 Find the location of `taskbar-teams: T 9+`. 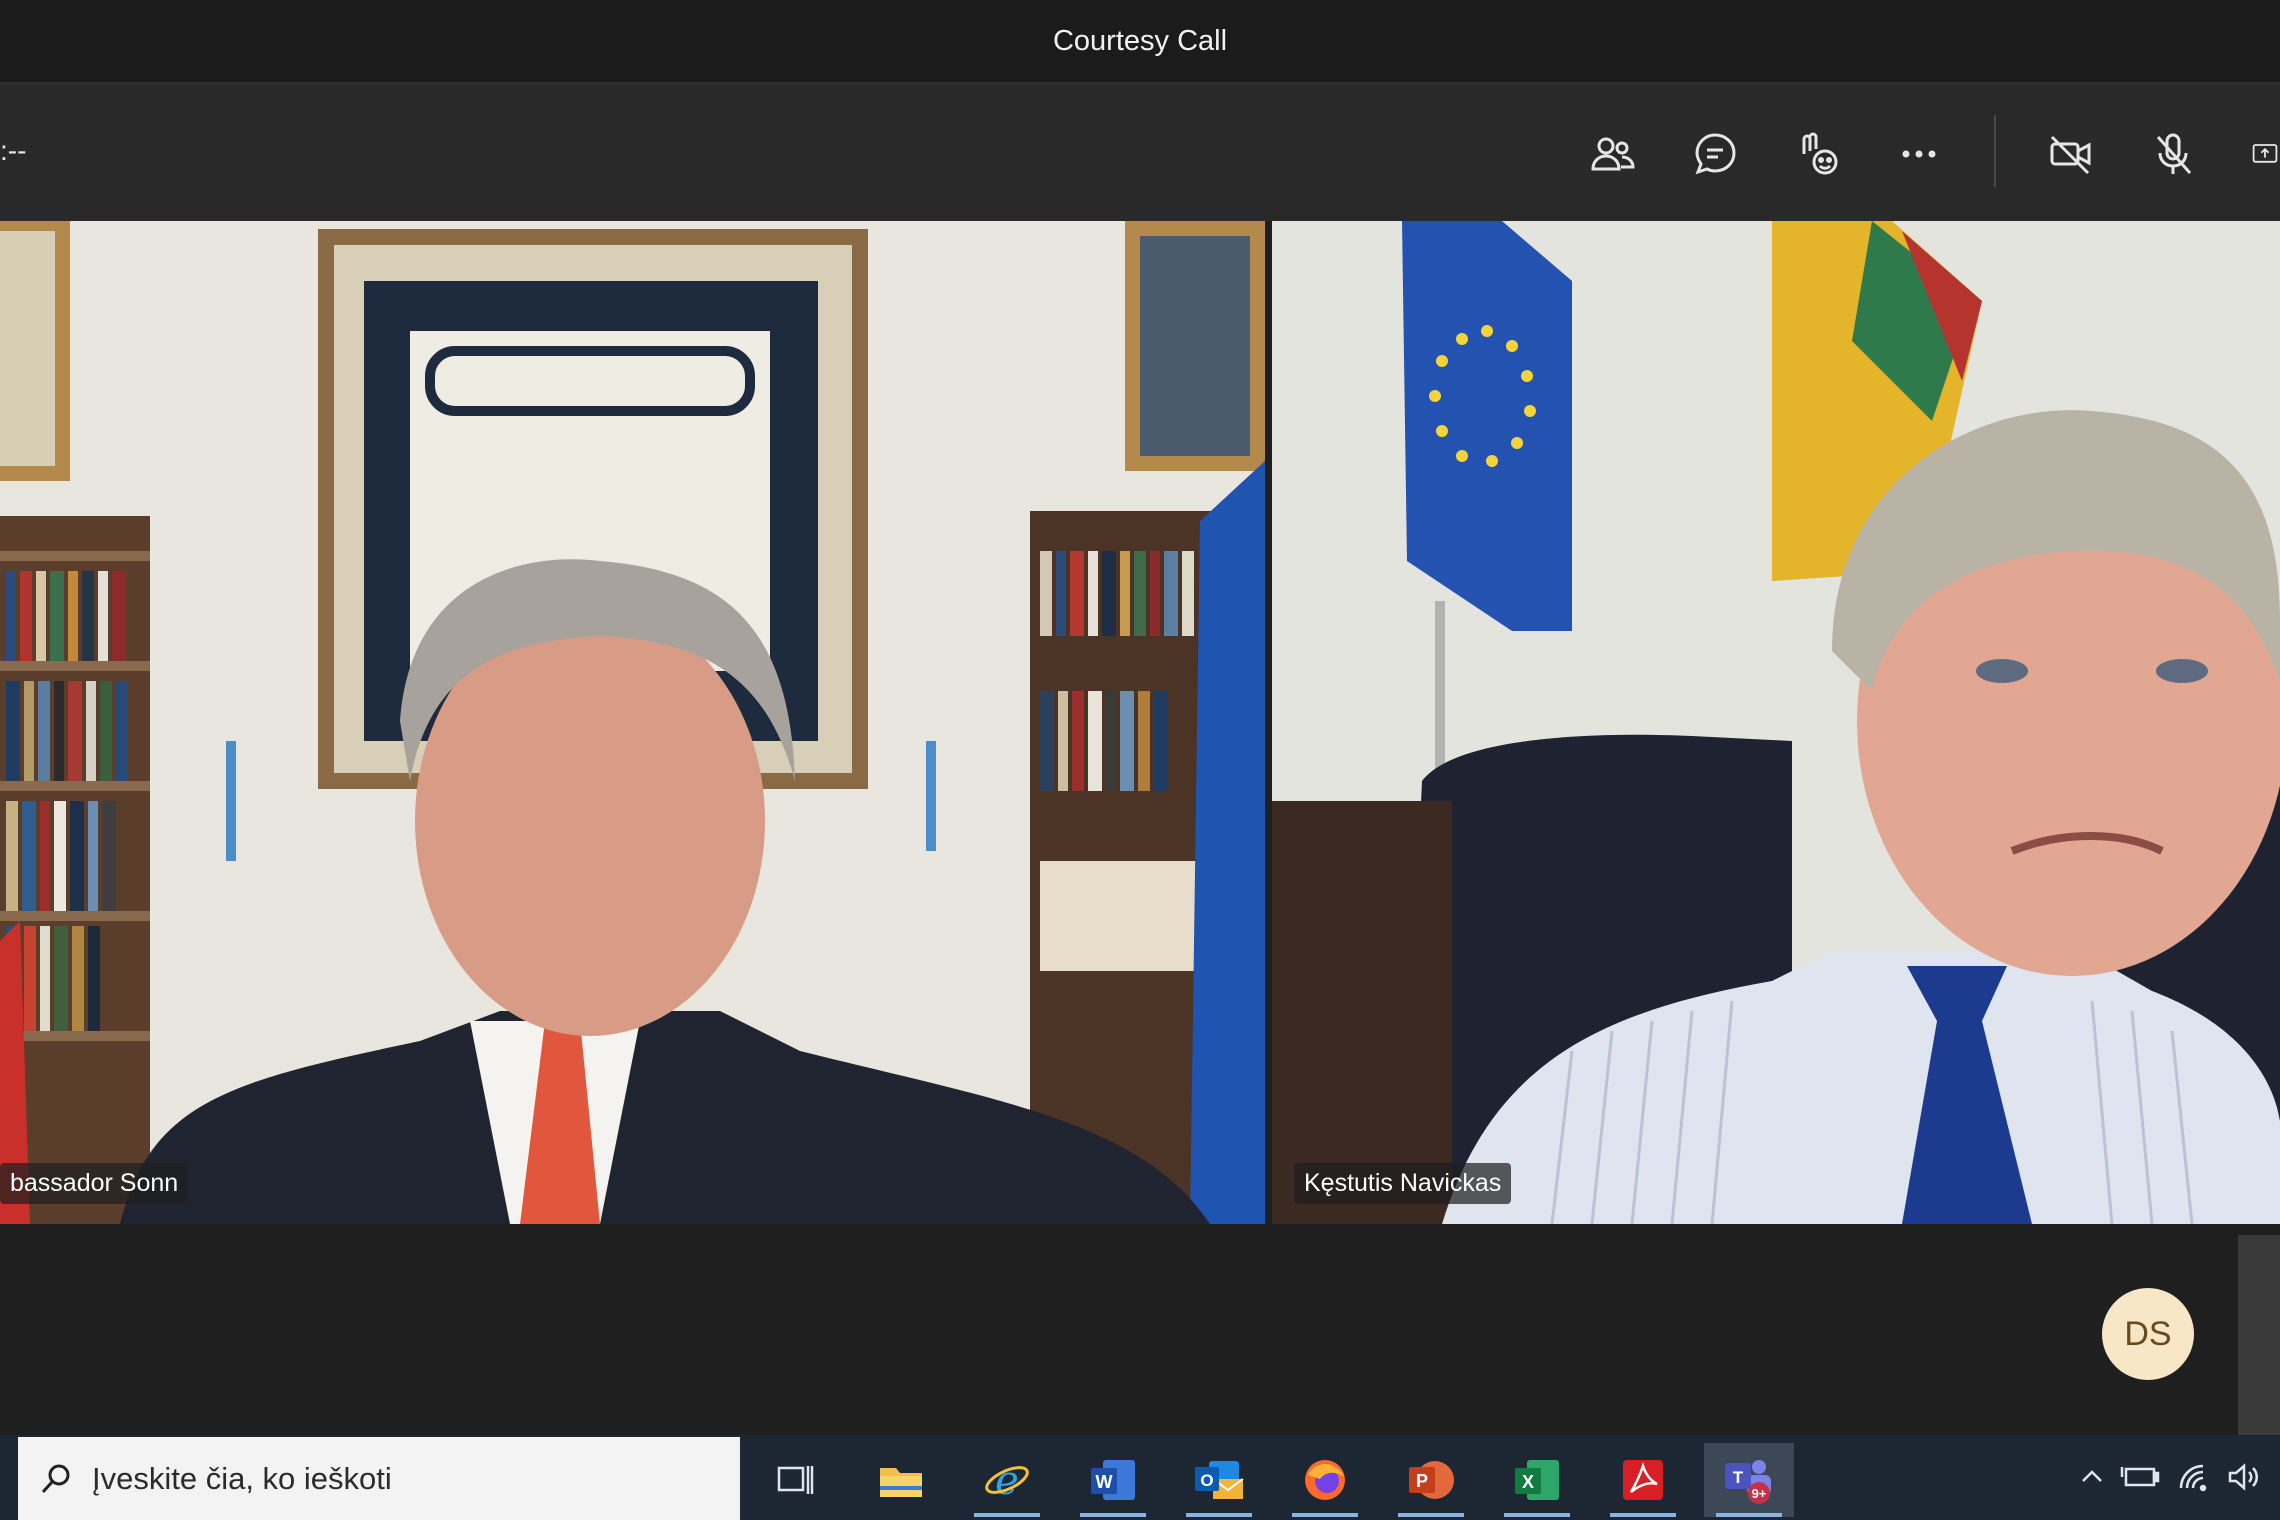

taskbar-teams: T 9+ is located at coordinates (1749, 1480).